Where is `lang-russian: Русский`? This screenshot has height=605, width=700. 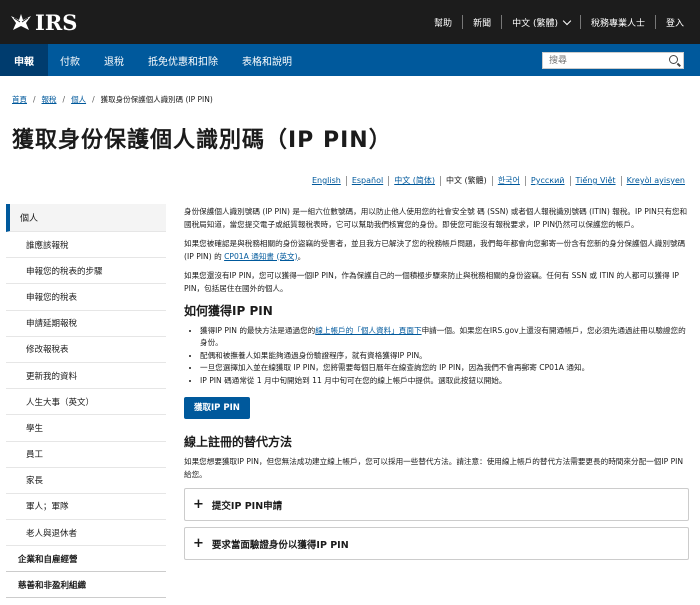 lang-russian: Русский is located at coordinates (548, 180).